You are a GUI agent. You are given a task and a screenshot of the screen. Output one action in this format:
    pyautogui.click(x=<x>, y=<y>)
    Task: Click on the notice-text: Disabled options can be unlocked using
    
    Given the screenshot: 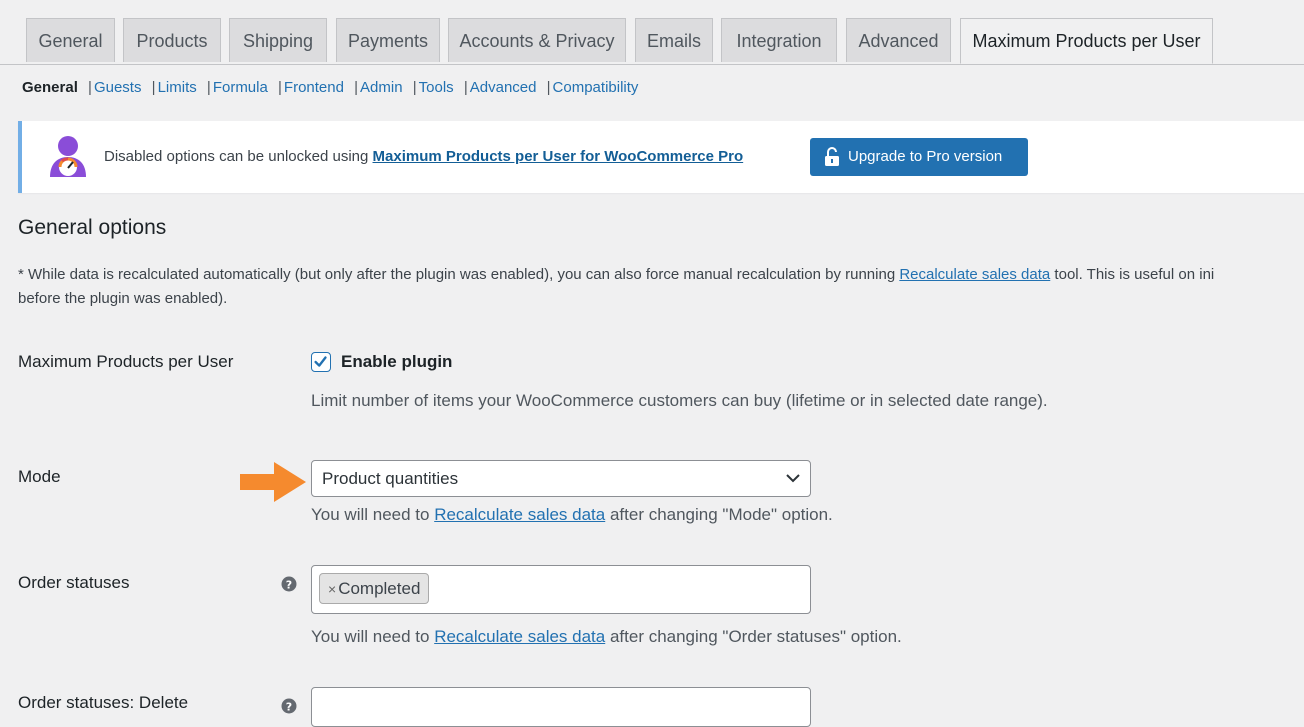 What is the action you would take?
    pyautogui.click(x=238, y=156)
    